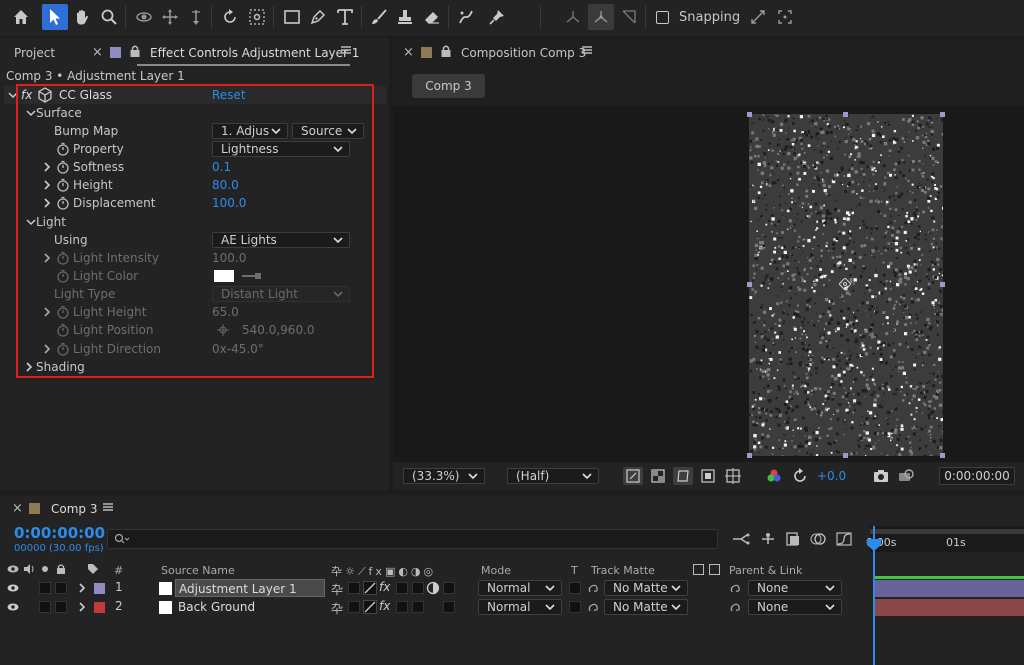  What do you see at coordinates (55, 17) in the screenshot?
I see `selection-tool-icon` at bounding box center [55, 17].